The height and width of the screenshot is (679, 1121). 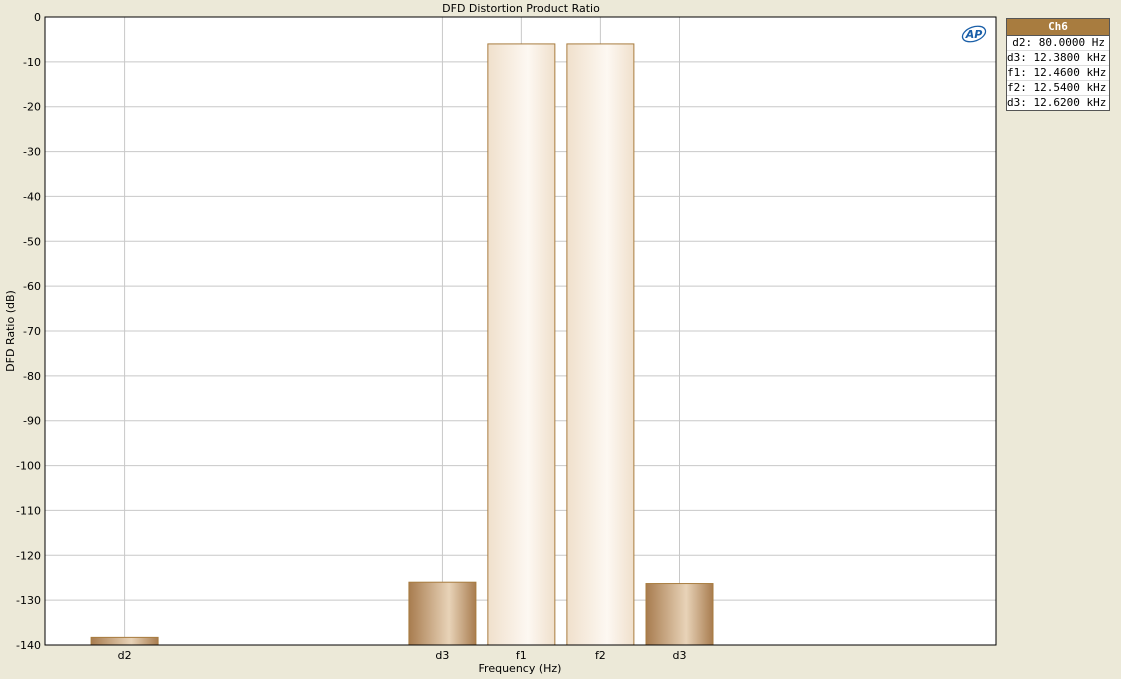 What do you see at coordinates (28, 466) in the screenshot?
I see `y-tick-label: -100` at bounding box center [28, 466].